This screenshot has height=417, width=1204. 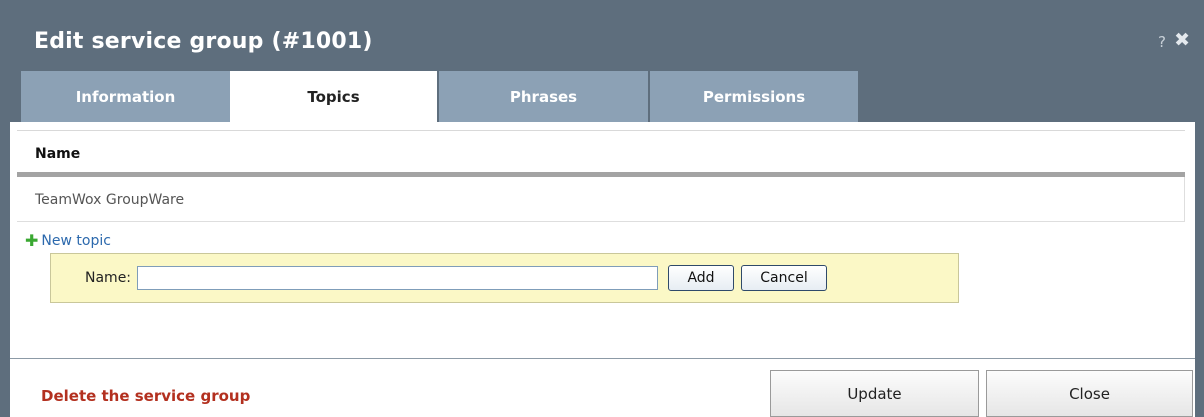 I want to click on tab-label: Permissions, so click(x=754, y=96).